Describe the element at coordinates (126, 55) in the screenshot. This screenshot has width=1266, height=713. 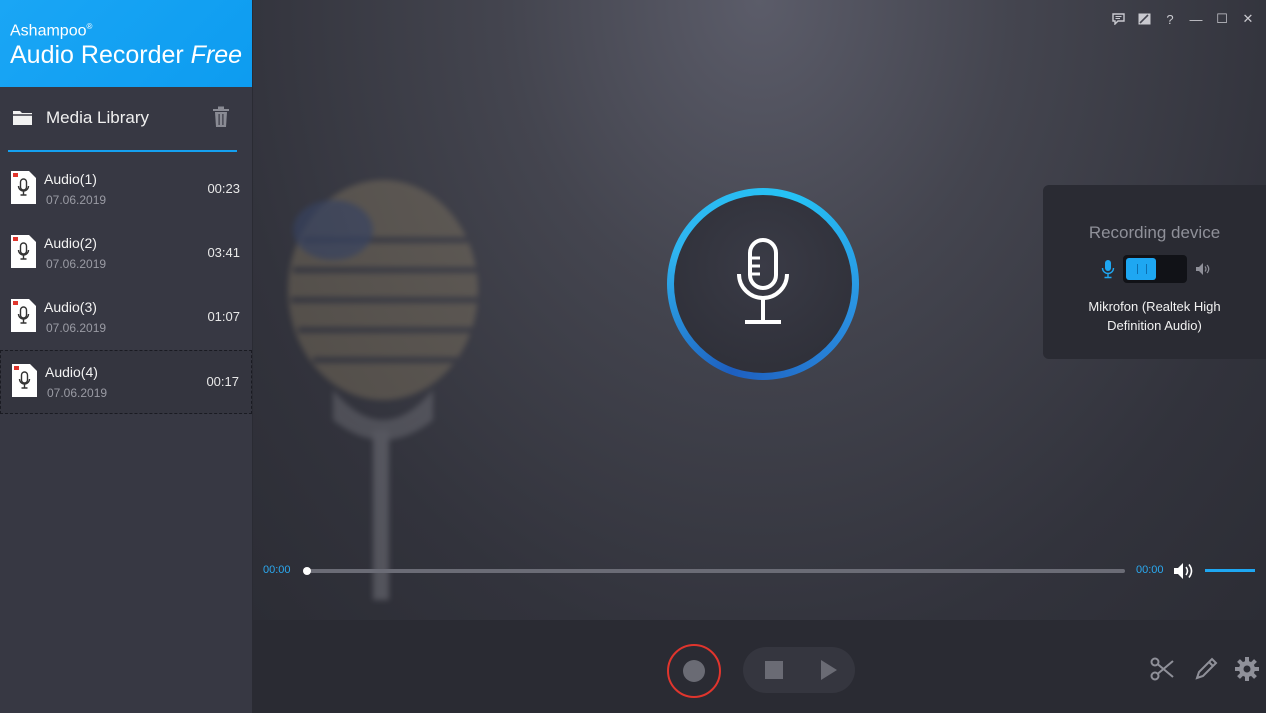
I see `product-name: Audio Recorder Free` at that location.